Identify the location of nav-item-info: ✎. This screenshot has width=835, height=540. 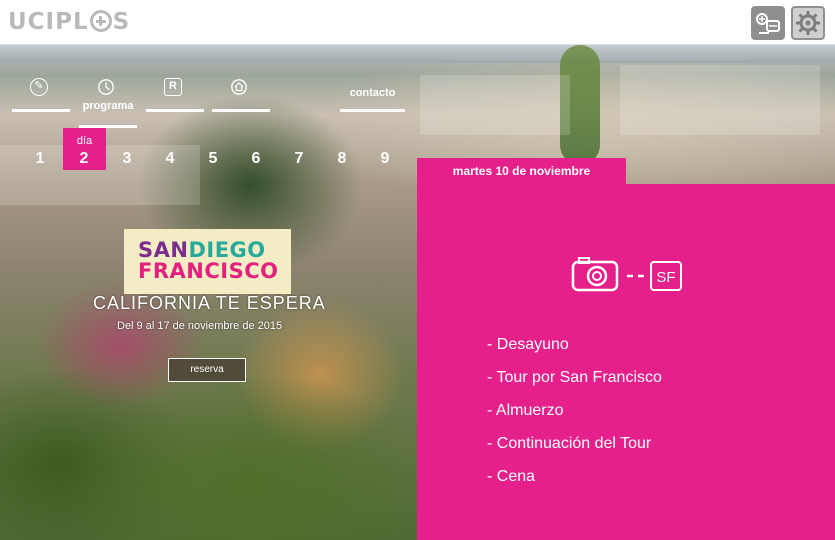
(41, 95).